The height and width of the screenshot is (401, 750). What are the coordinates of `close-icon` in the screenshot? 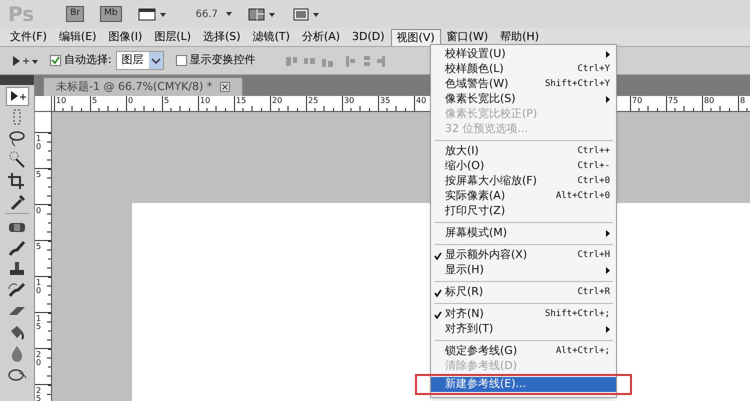 It's located at (225, 87).